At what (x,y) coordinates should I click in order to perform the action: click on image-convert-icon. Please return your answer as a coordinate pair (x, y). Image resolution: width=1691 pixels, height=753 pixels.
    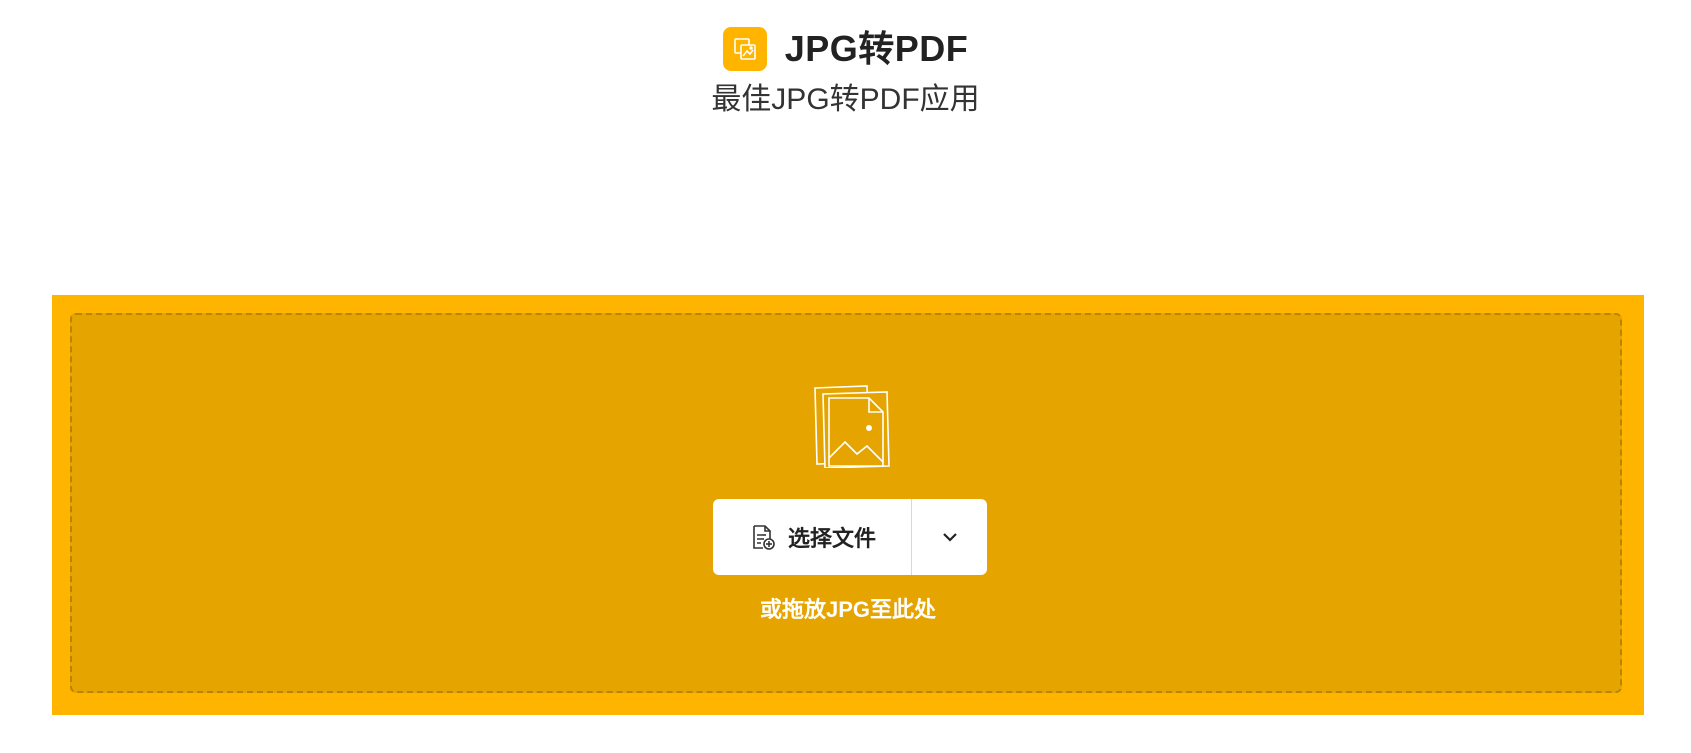
    Looking at the image, I should click on (744, 49).